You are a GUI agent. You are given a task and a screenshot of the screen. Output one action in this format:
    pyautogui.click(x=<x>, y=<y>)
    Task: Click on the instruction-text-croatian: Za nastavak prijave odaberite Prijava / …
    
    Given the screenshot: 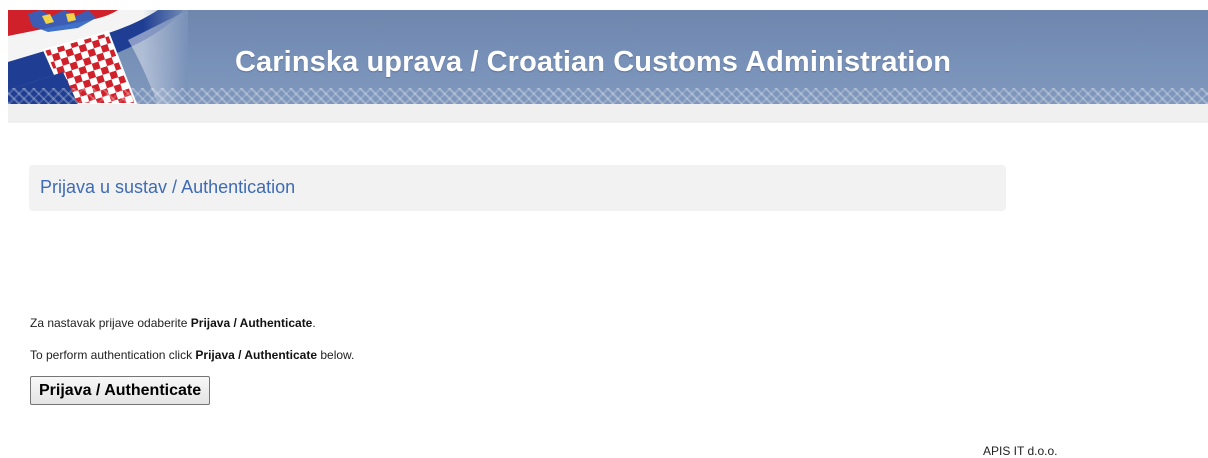 What is the action you would take?
    pyautogui.click(x=173, y=323)
    